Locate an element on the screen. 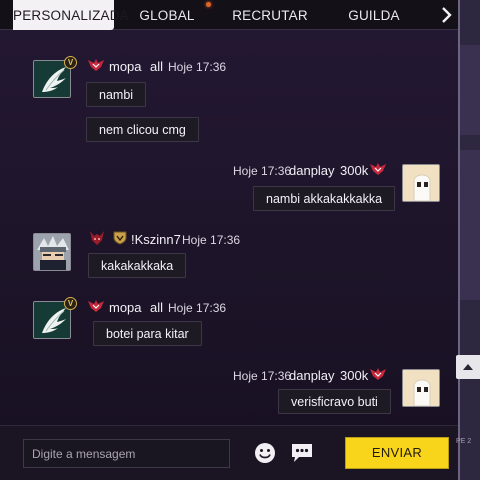  message-bubble: nambi is located at coordinates (116, 94).